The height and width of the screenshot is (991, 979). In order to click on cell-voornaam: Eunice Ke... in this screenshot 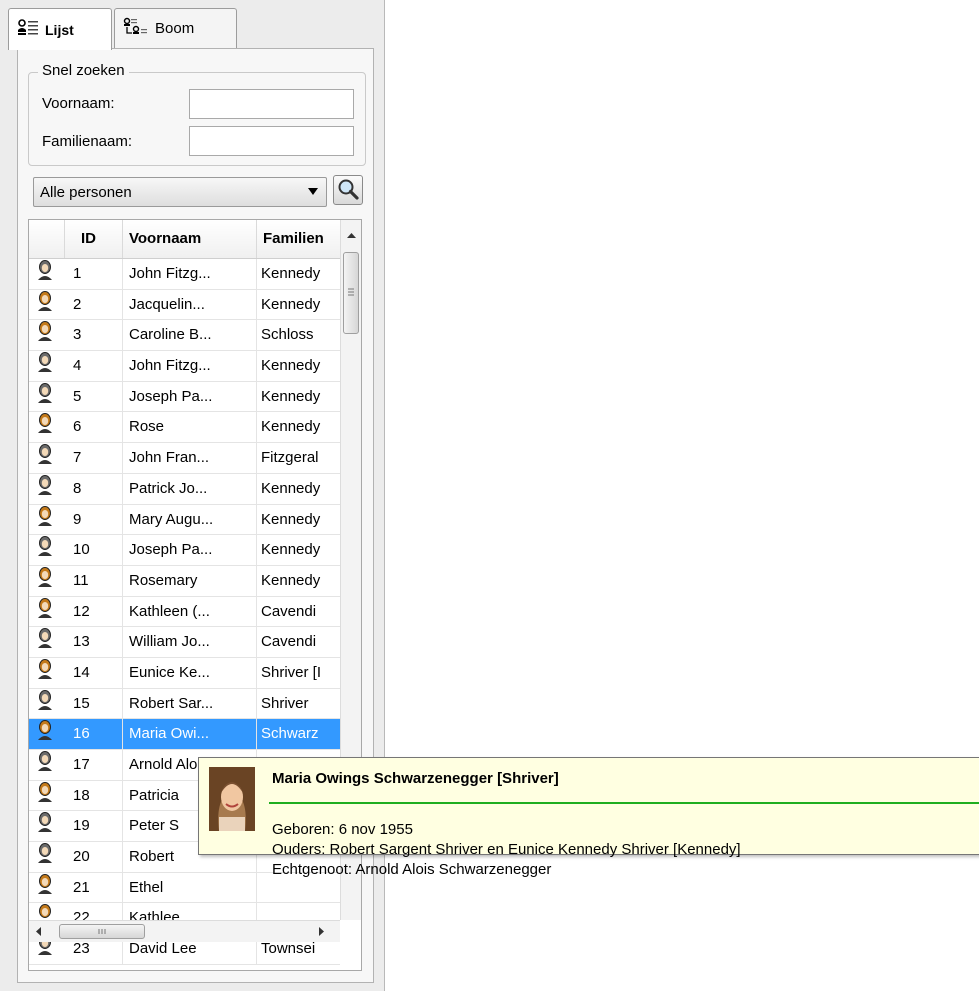, I will do `click(190, 672)`.